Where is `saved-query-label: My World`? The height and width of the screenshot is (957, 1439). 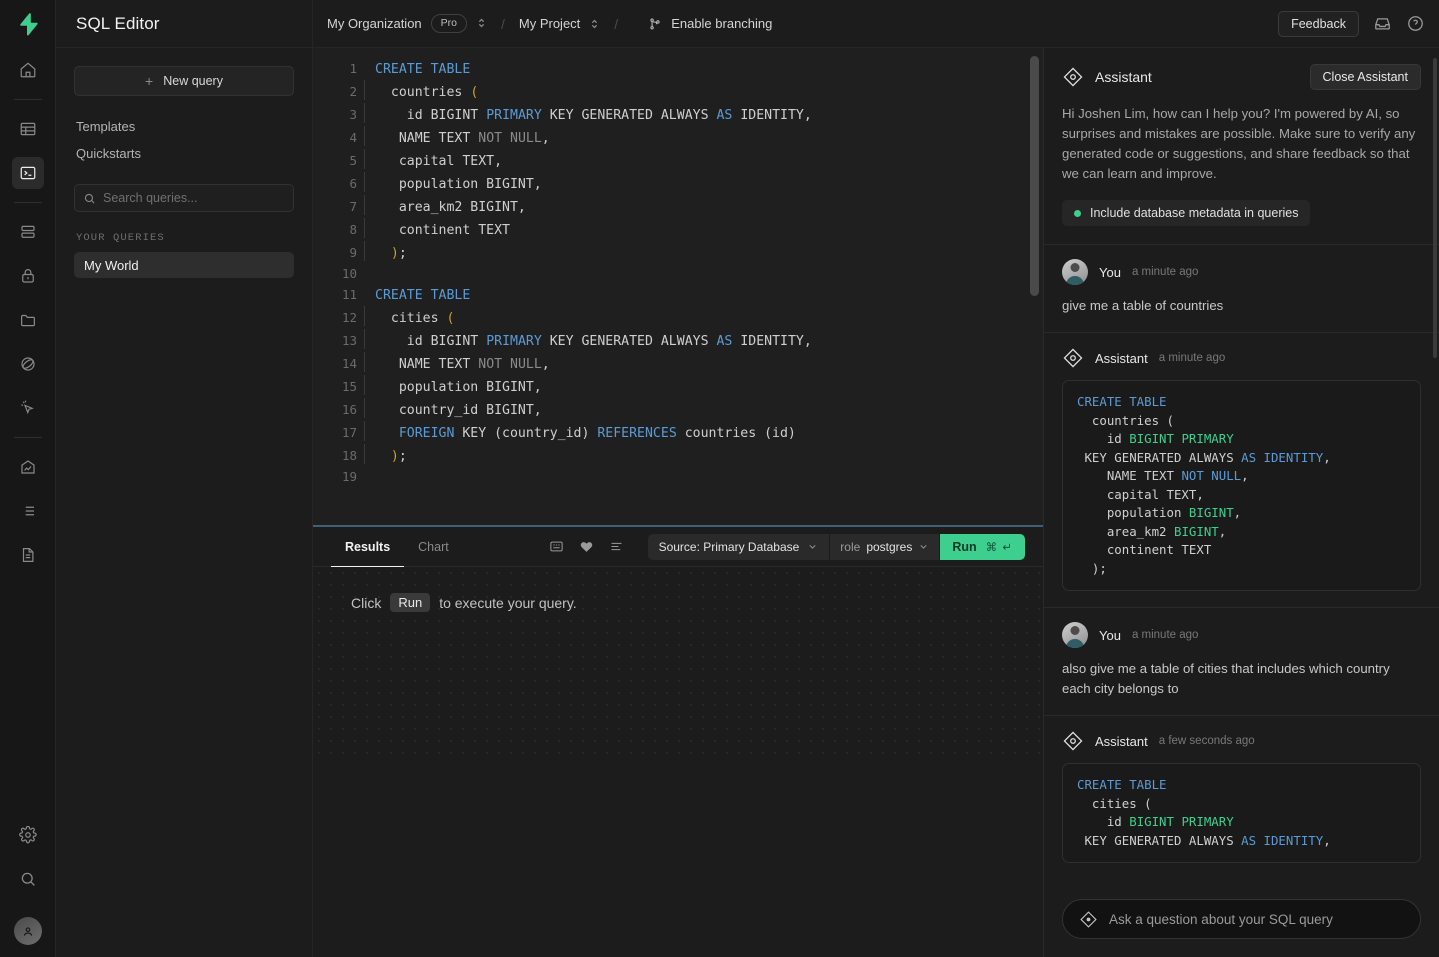
saved-query-label: My World is located at coordinates (111, 265).